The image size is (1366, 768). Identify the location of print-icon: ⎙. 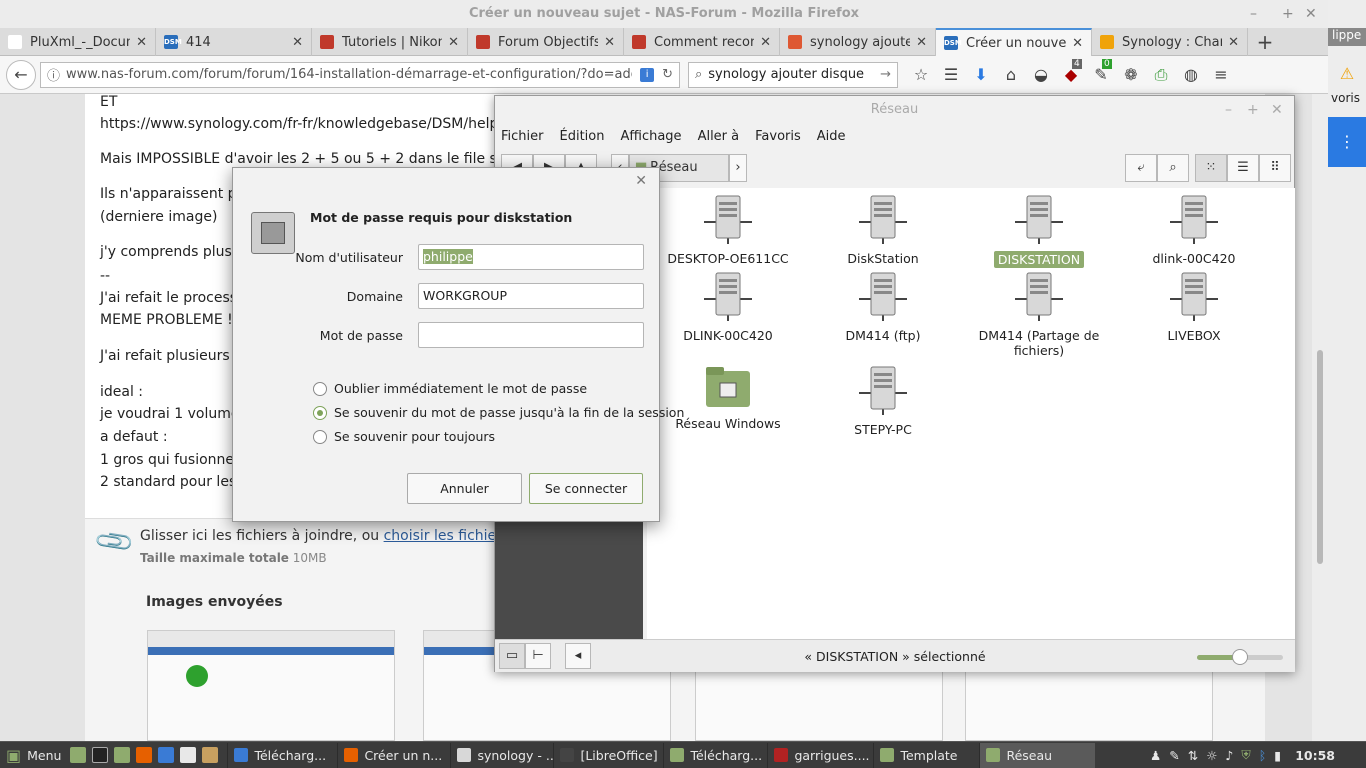
(1161, 75).